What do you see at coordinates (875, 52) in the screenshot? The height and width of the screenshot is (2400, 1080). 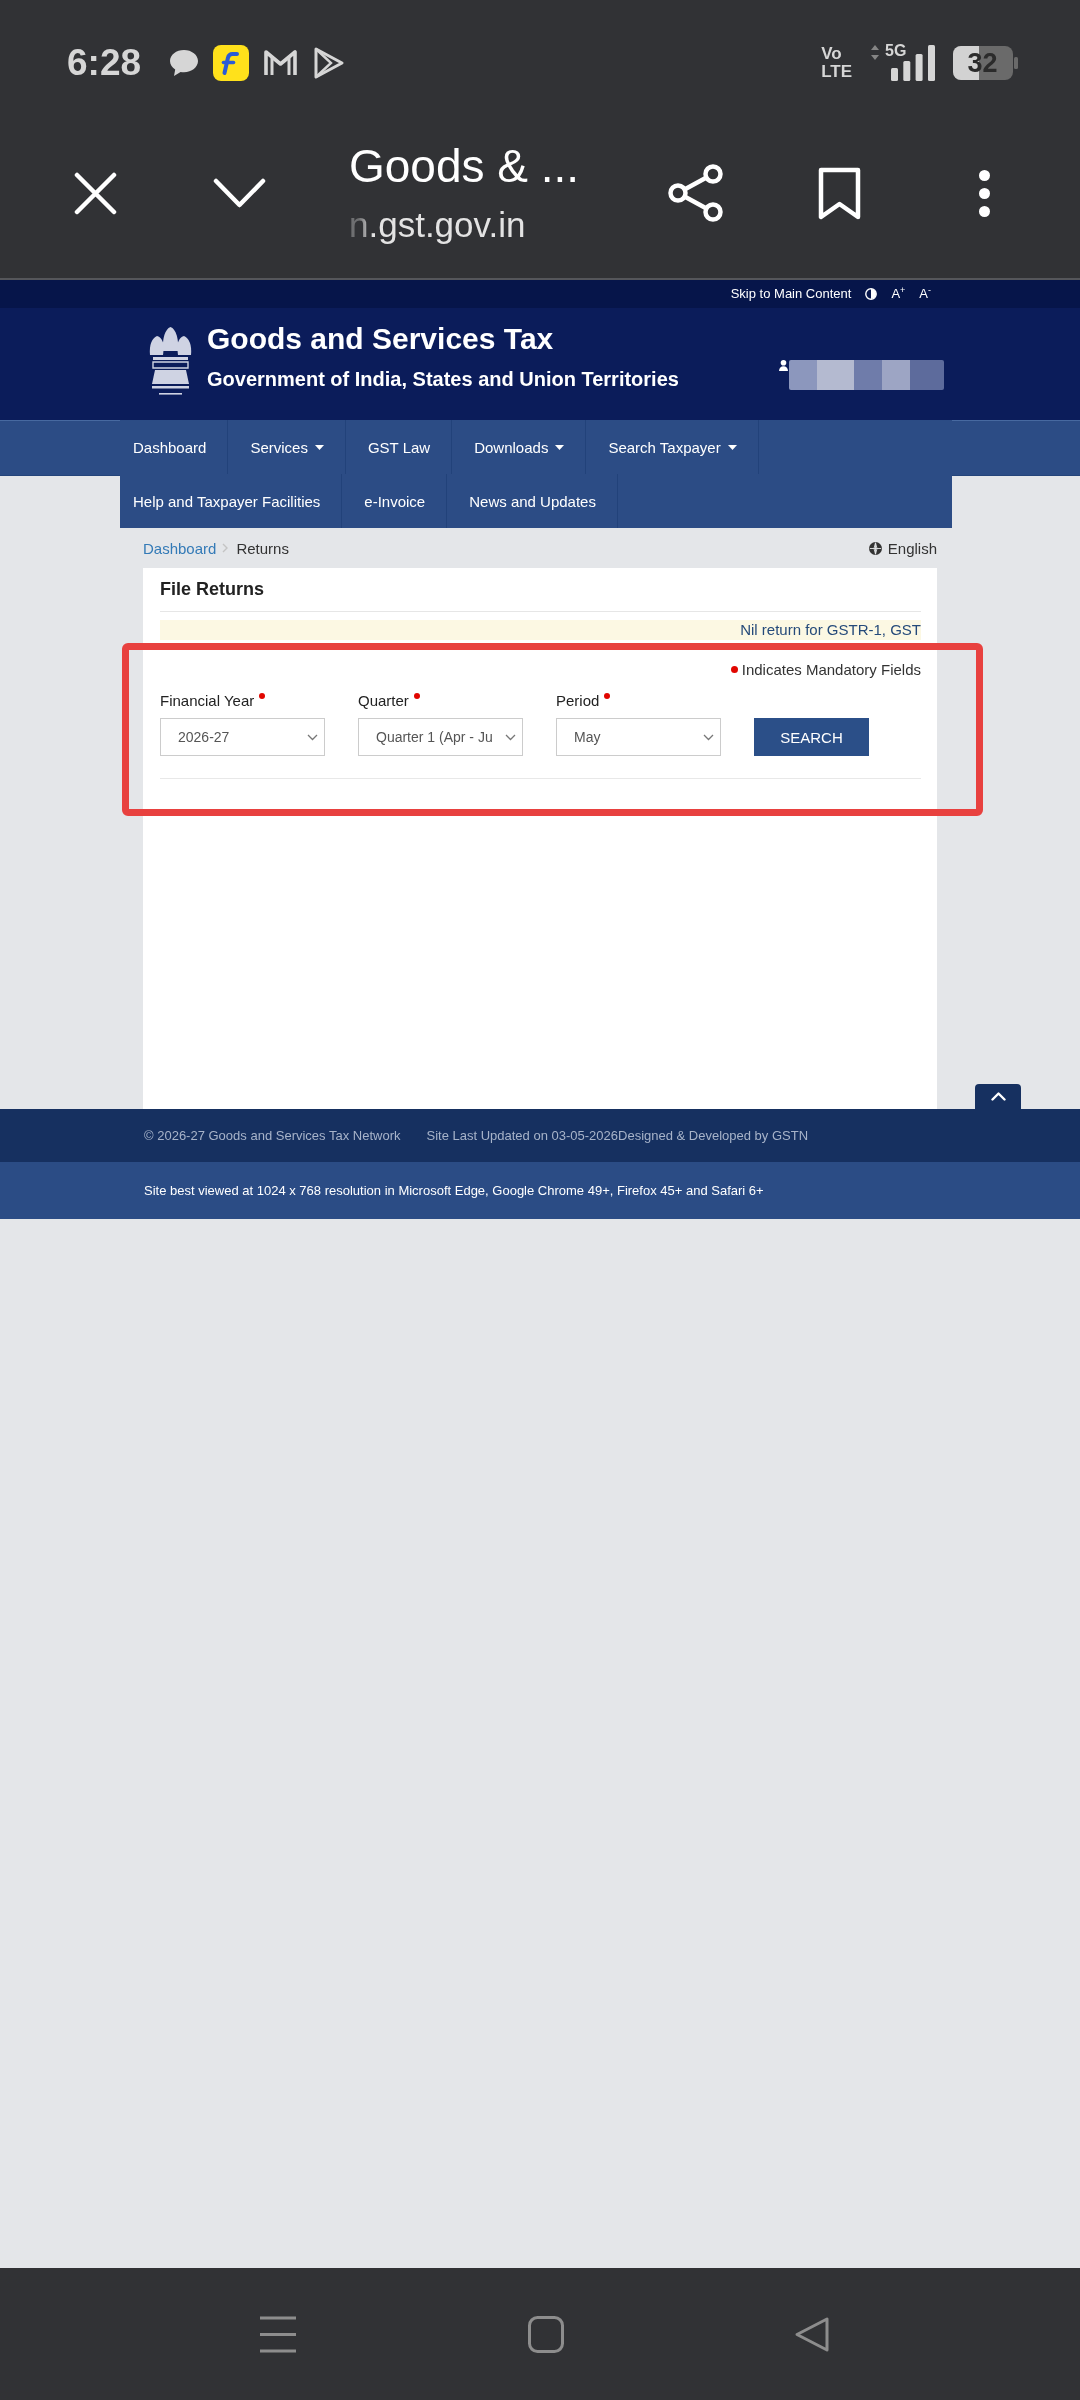 I see `data-arrows-icon` at bounding box center [875, 52].